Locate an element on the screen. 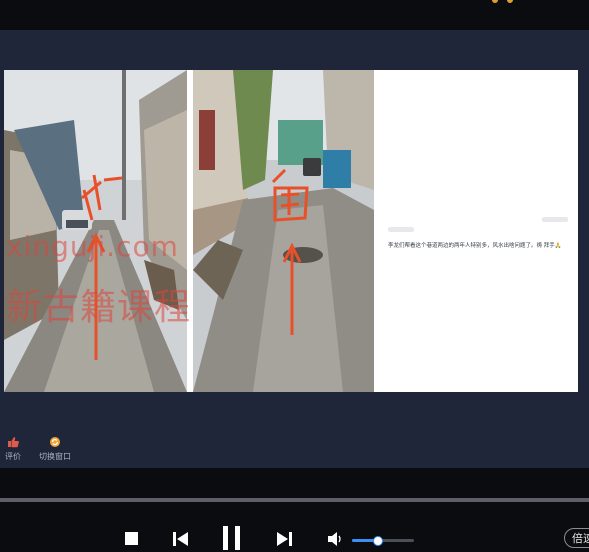 This screenshot has width=589, height=552. top-bar is located at coordinates (294, 15).